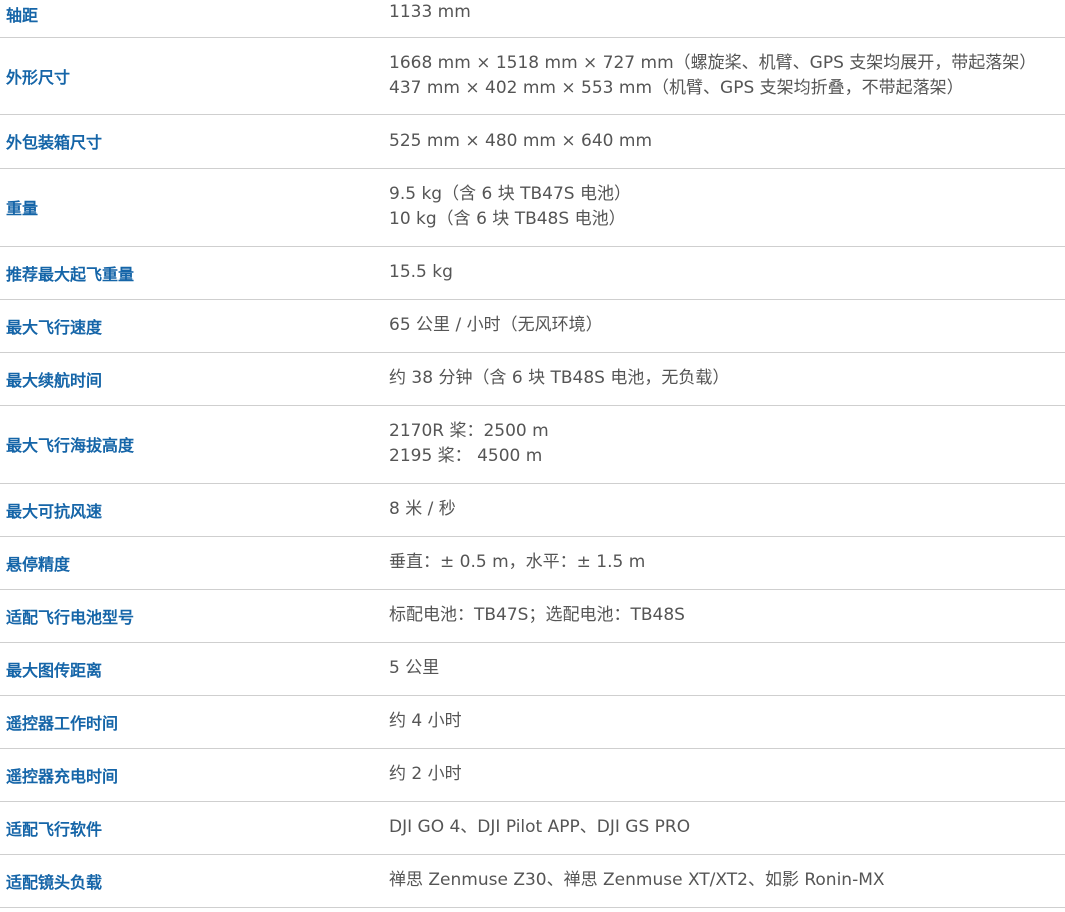 This screenshot has width=1065, height=912. What do you see at coordinates (727, 444) in the screenshot?
I see `spec-value: 2170R 桨：2500 m 2195 桨： 4500 m` at bounding box center [727, 444].